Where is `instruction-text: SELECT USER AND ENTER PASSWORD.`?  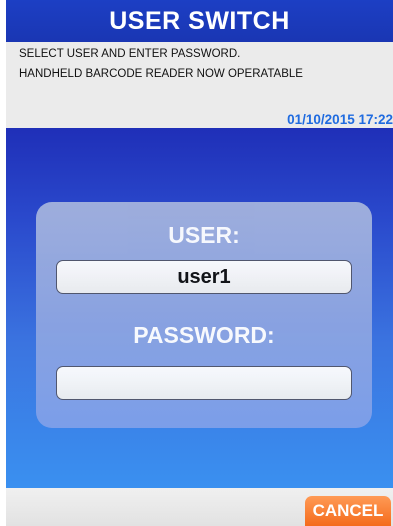
instruction-text: SELECT USER AND ENTER PASSWORD. is located at coordinates (130, 54).